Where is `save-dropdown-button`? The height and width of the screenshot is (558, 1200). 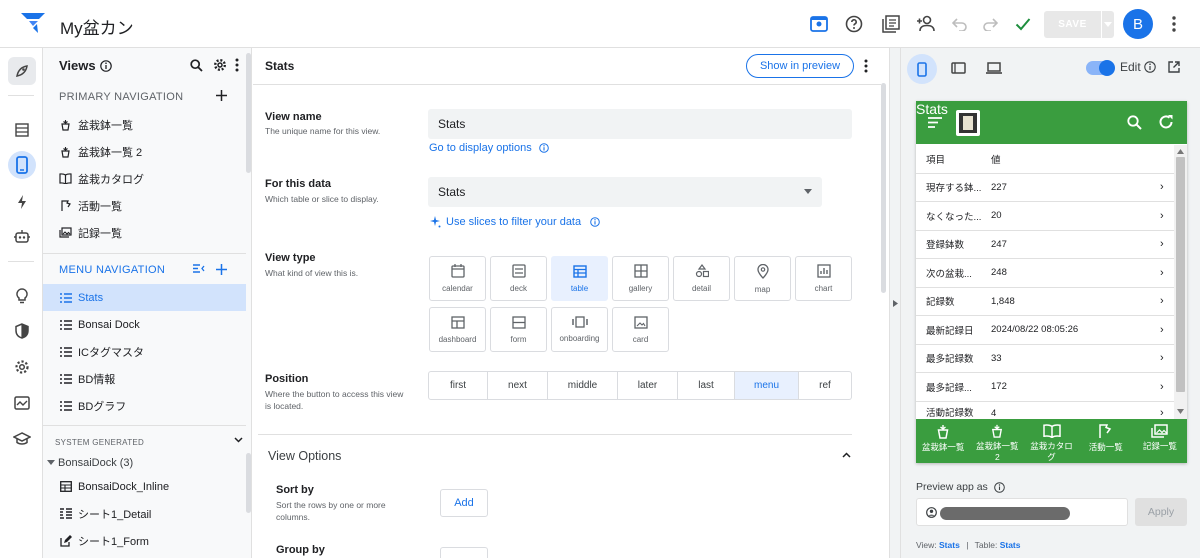
save-dropdown-button is located at coordinates (1108, 24).